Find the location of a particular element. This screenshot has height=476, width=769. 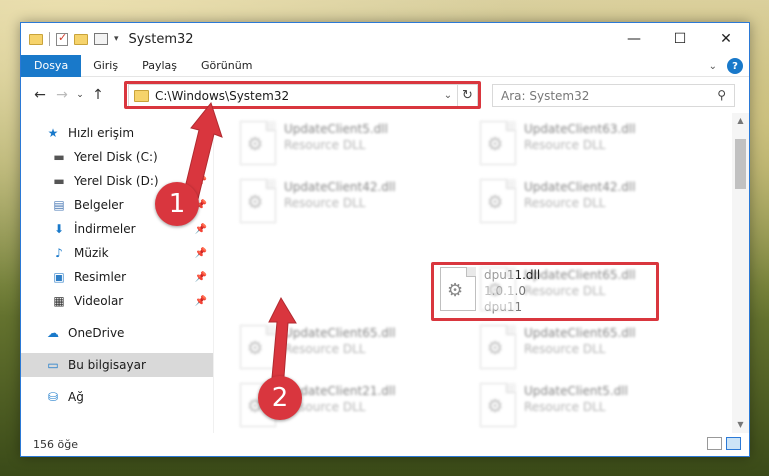

search-icon: ⚲ is located at coordinates (721, 95).